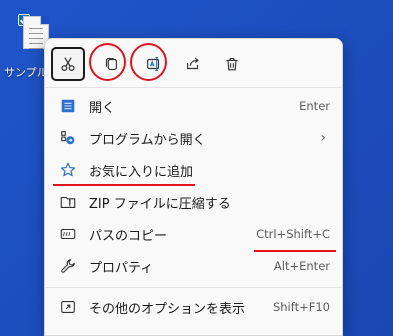  Describe the element at coordinates (128, 236) in the screenshot. I see `menu-item-label: パスのコピー` at that location.